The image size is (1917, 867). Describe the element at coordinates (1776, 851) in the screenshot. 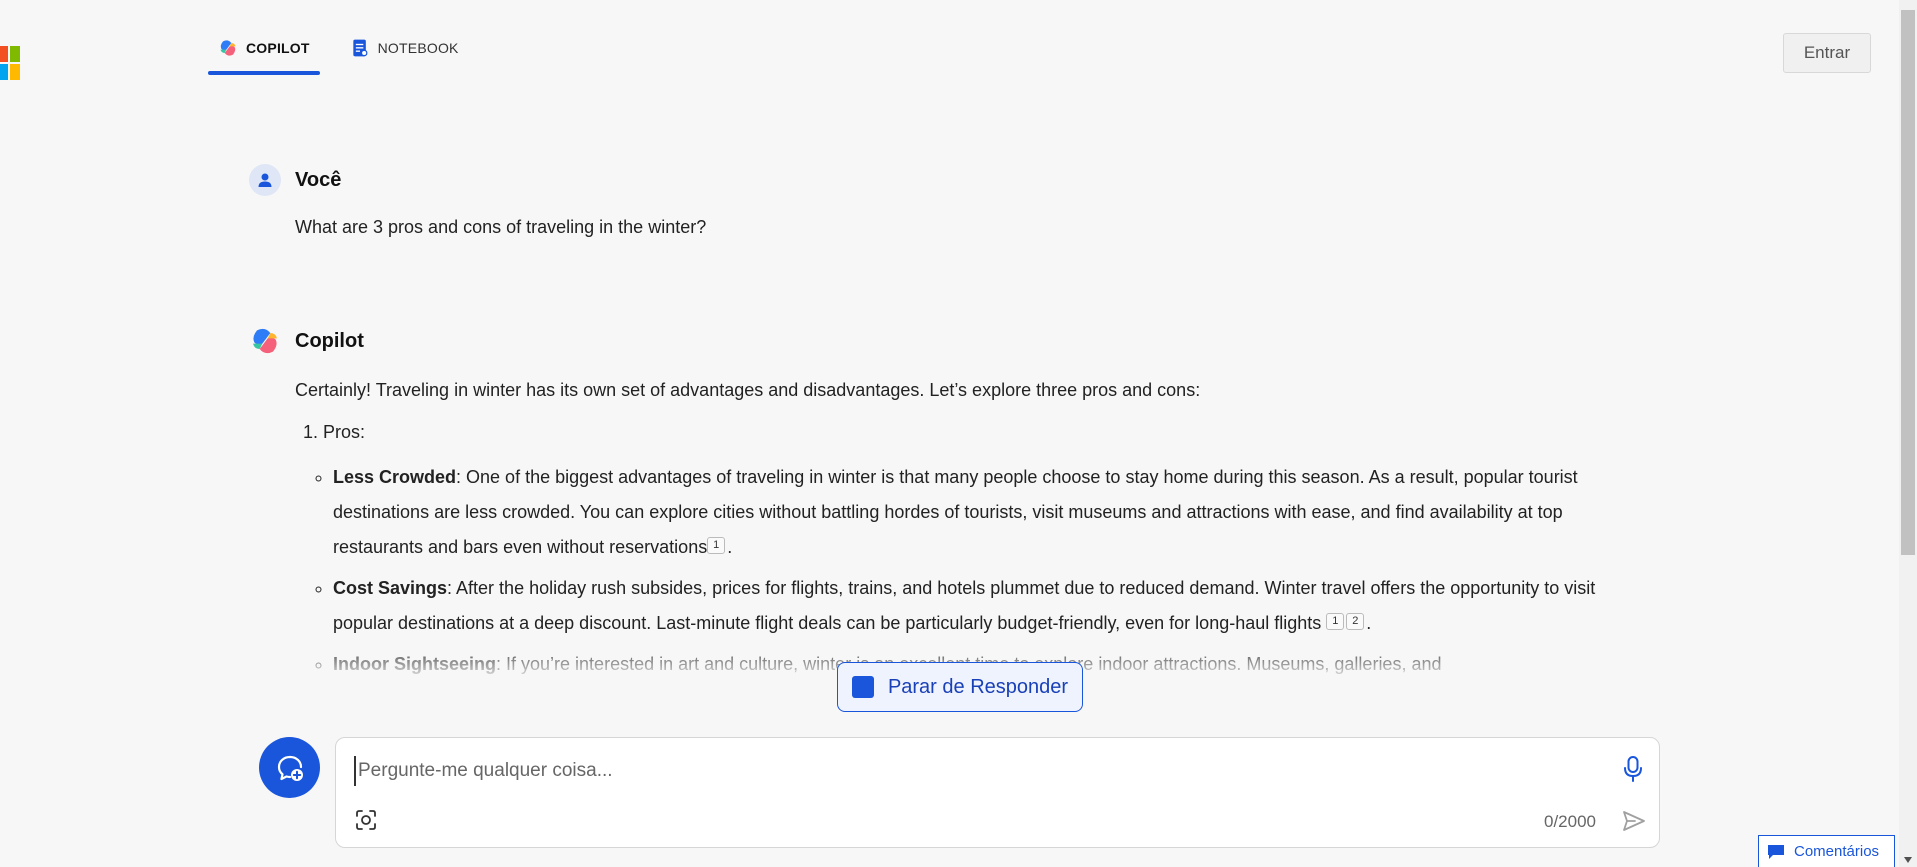

I see `feedback-icon` at that location.